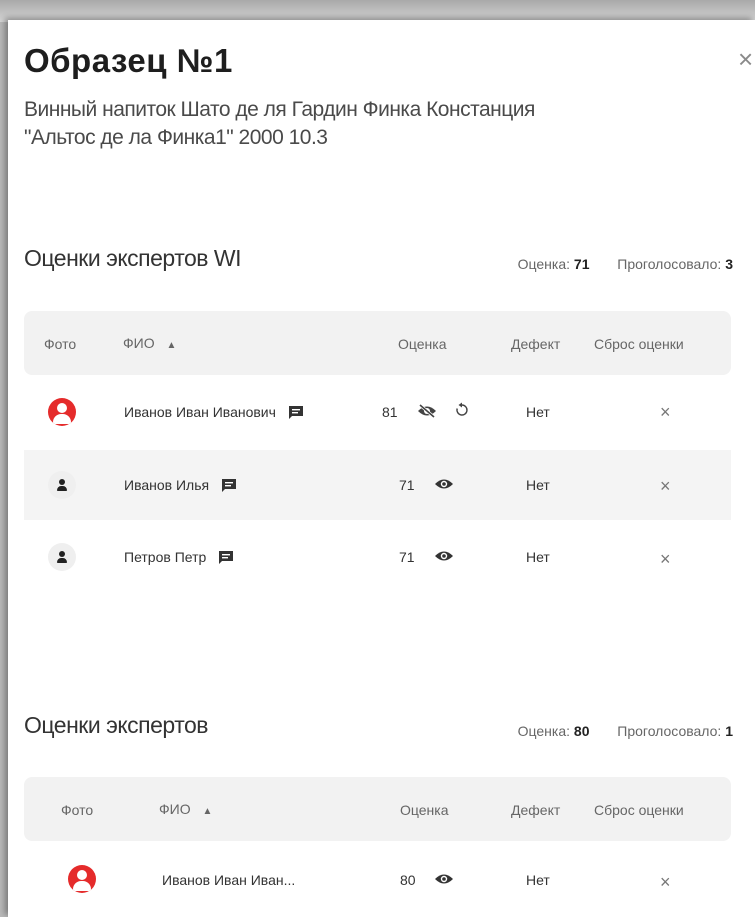 The width and height of the screenshot is (755, 917). I want to click on refresh-icon, so click(462, 410).